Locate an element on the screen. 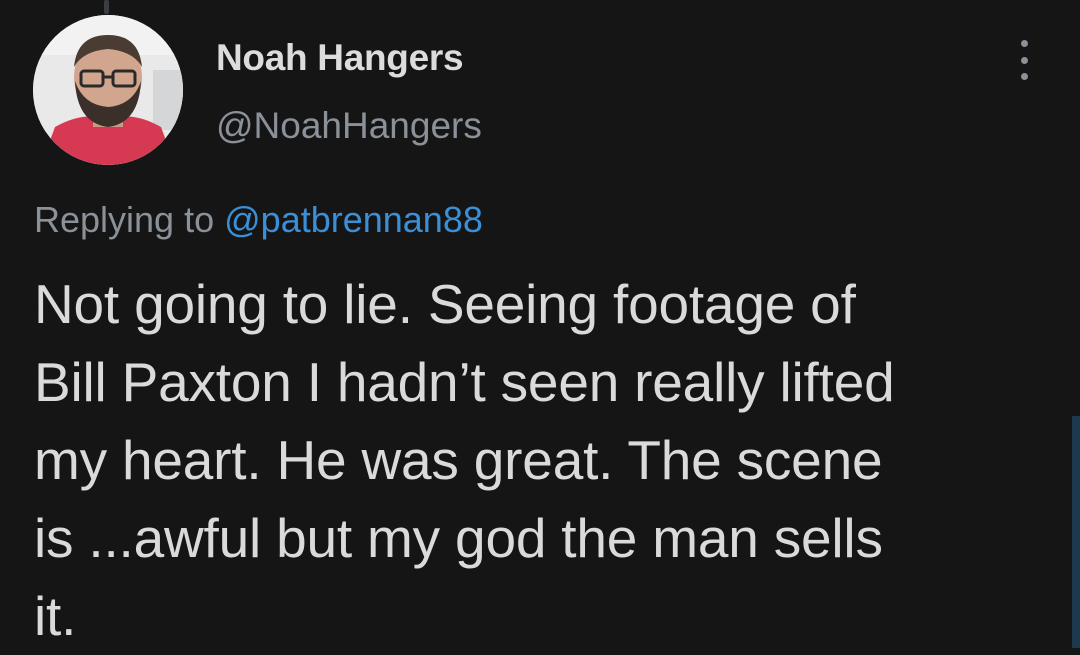 This screenshot has height=655, width=1080. avatar-image is located at coordinates (108, 90).